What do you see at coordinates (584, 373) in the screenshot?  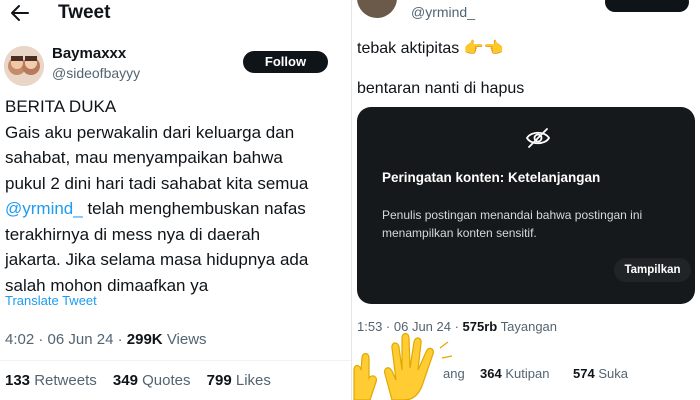 I see `likes-count: 574` at bounding box center [584, 373].